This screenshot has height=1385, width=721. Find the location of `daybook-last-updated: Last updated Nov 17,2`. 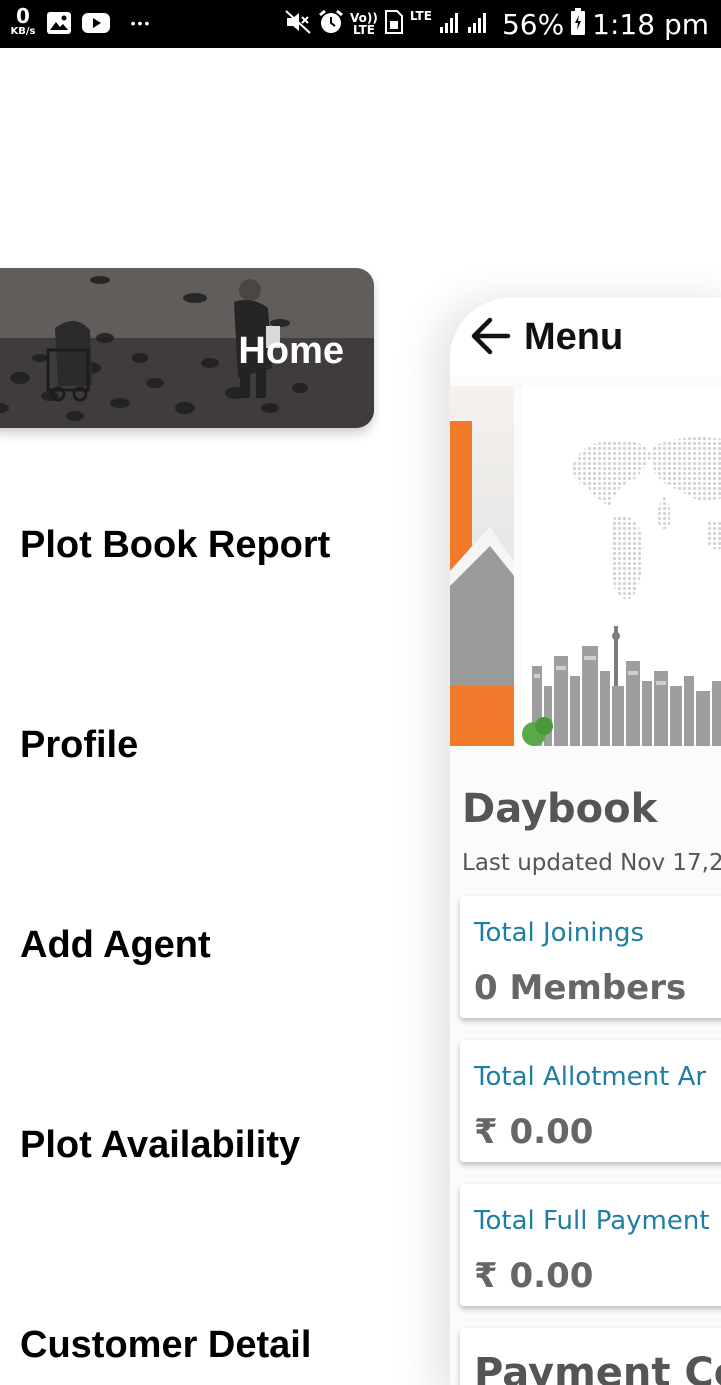

daybook-last-updated: Last updated Nov 17,2 is located at coordinates (591, 863).